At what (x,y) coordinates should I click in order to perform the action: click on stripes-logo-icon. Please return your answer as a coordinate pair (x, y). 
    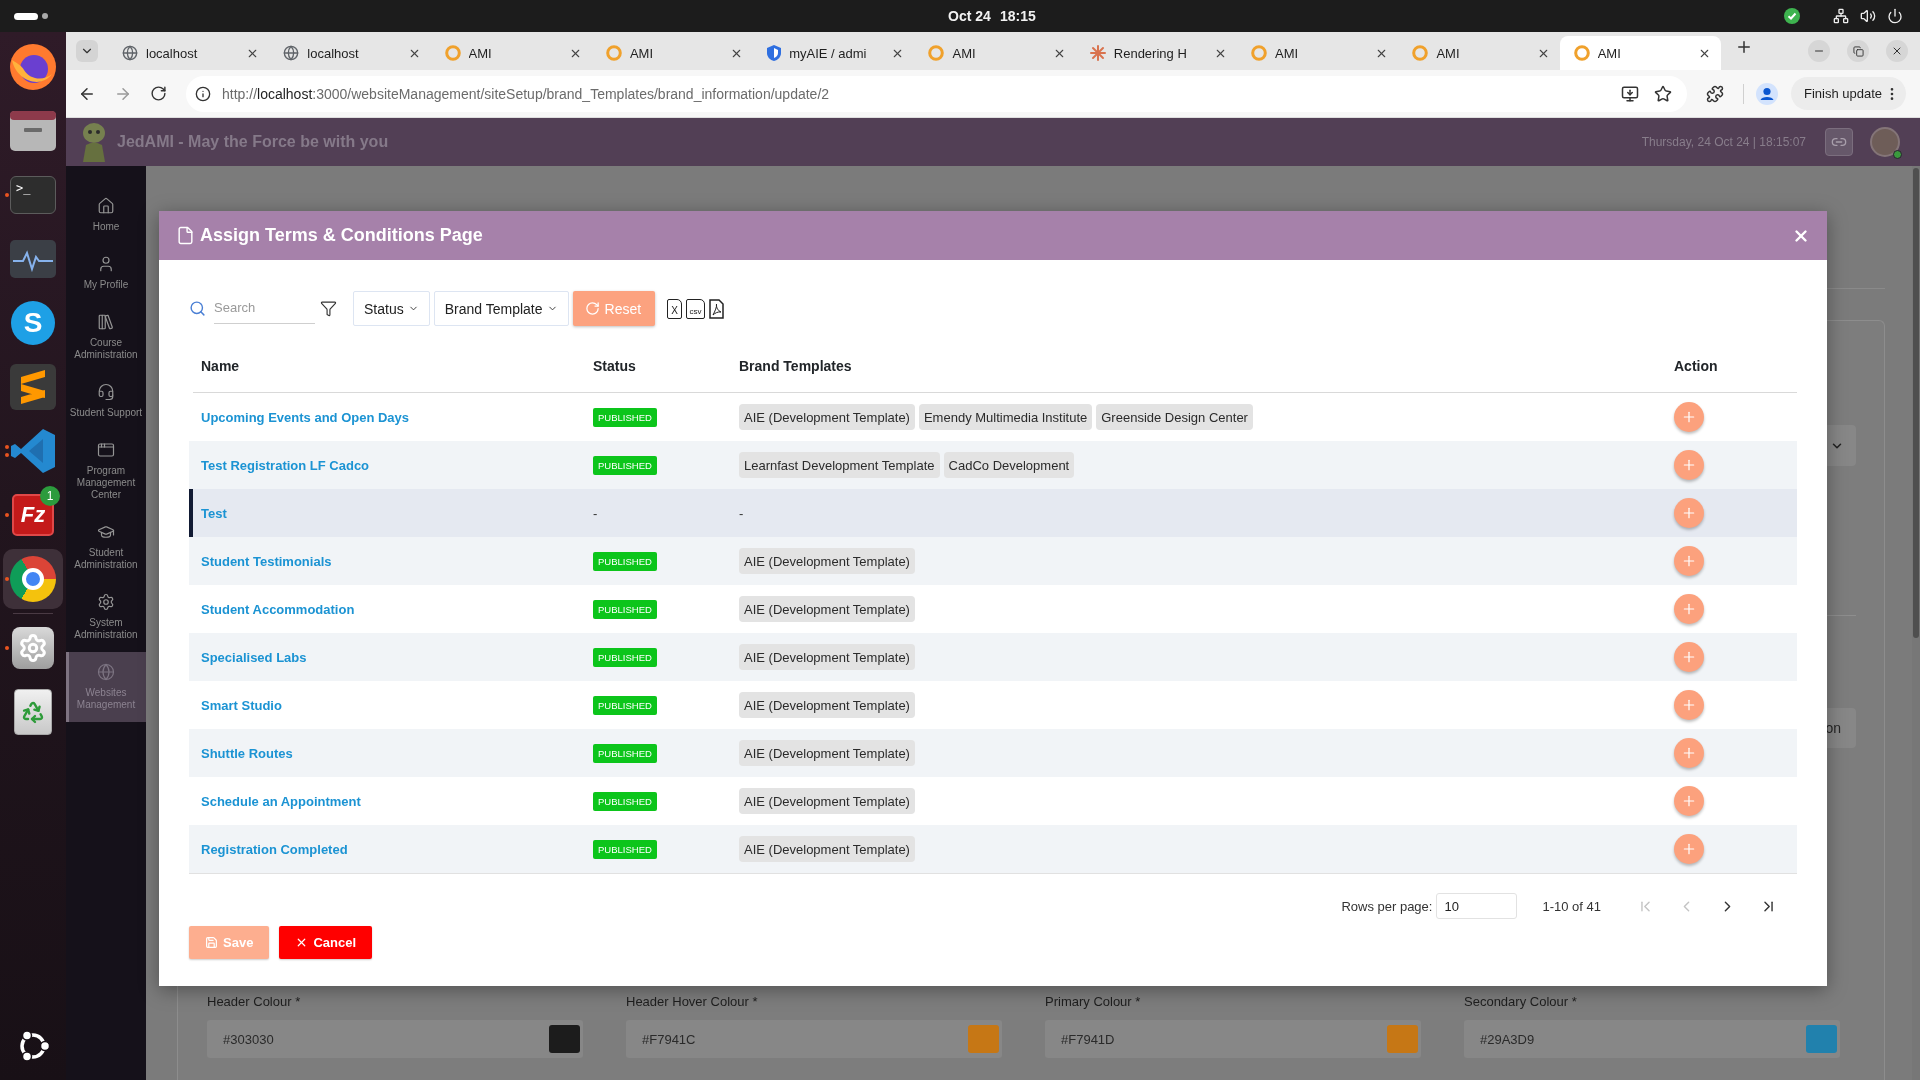
    Looking at the image, I should click on (33, 387).